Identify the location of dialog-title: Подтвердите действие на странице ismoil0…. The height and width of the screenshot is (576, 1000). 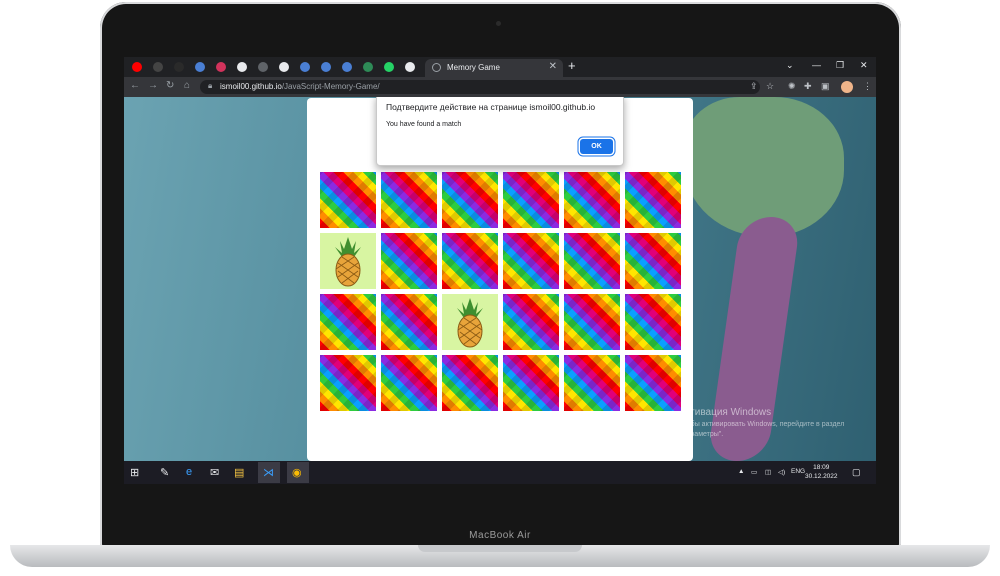
(491, 107).